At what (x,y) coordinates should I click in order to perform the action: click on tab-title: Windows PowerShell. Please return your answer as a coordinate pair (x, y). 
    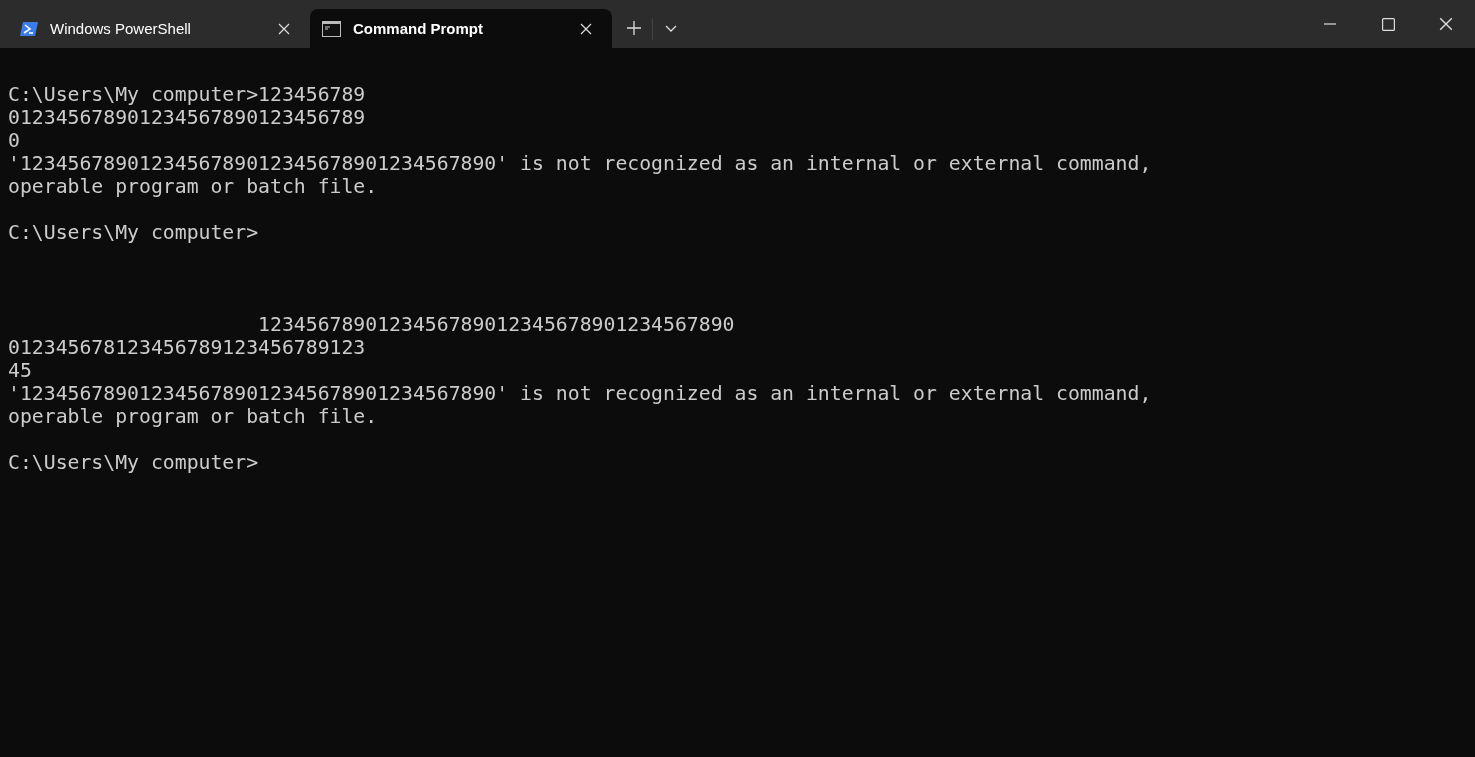
    Looking at the image, I should click on (121, 28).